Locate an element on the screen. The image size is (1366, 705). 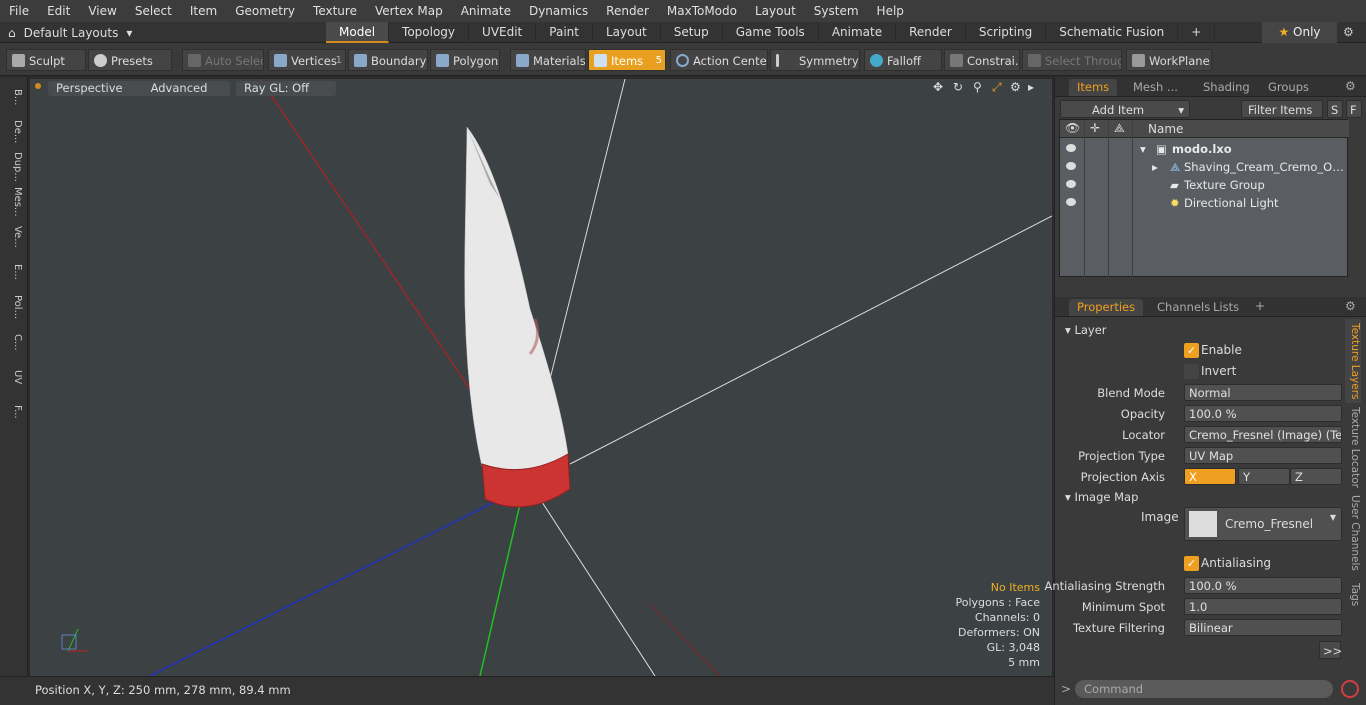
aa-strength-input: 100.0 % is located at coordinates (1263, 585).